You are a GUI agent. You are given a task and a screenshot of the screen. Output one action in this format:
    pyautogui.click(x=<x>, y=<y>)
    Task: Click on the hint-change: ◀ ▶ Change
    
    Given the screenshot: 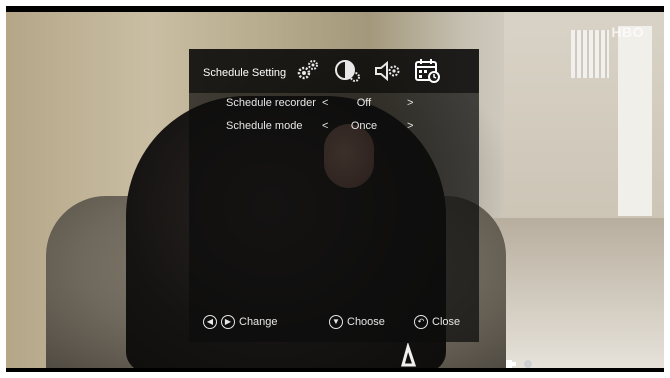 What is the action you would take?
    pyautogui.click(x=240, y=322)
    